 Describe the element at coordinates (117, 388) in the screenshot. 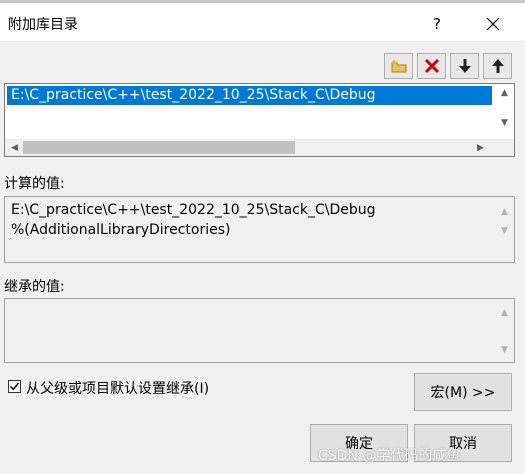

I see `inherit-checkbox-label: 从父级或项目默认设置继承(I)` at that location.